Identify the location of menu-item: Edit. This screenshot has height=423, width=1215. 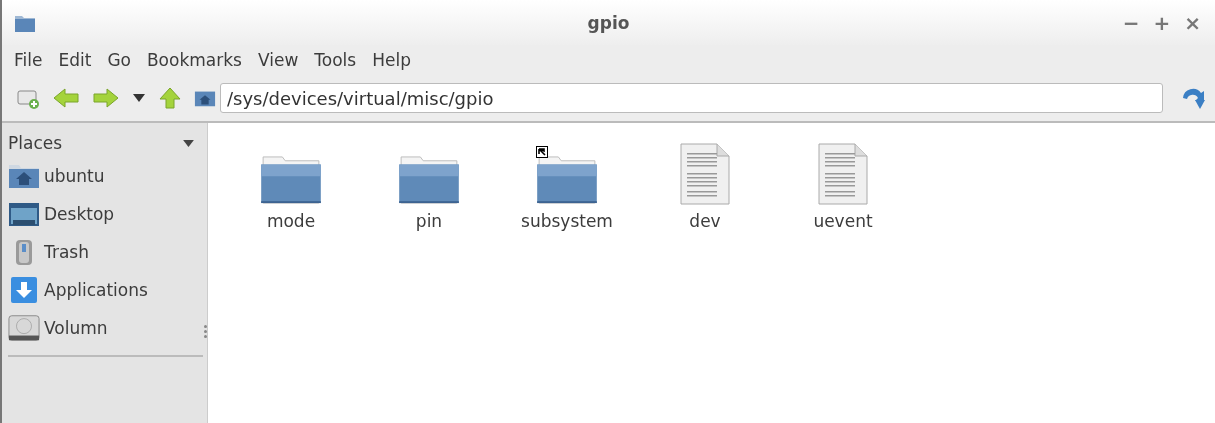
(75, 60).